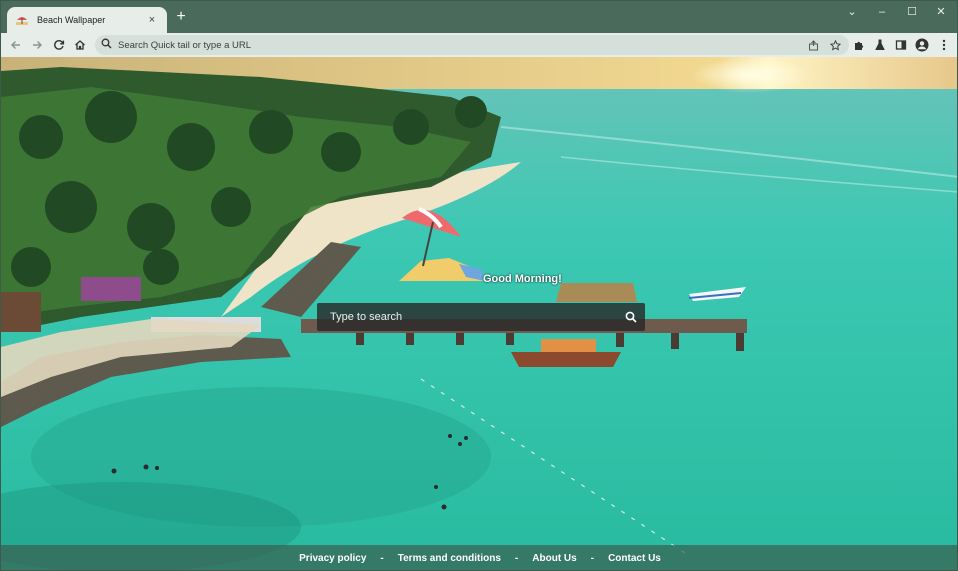 This screenshot has width=958, height=571. Describe the element at coordinates (181, 17) in the screenshot. I see `new-tab-icon: +` at that location.